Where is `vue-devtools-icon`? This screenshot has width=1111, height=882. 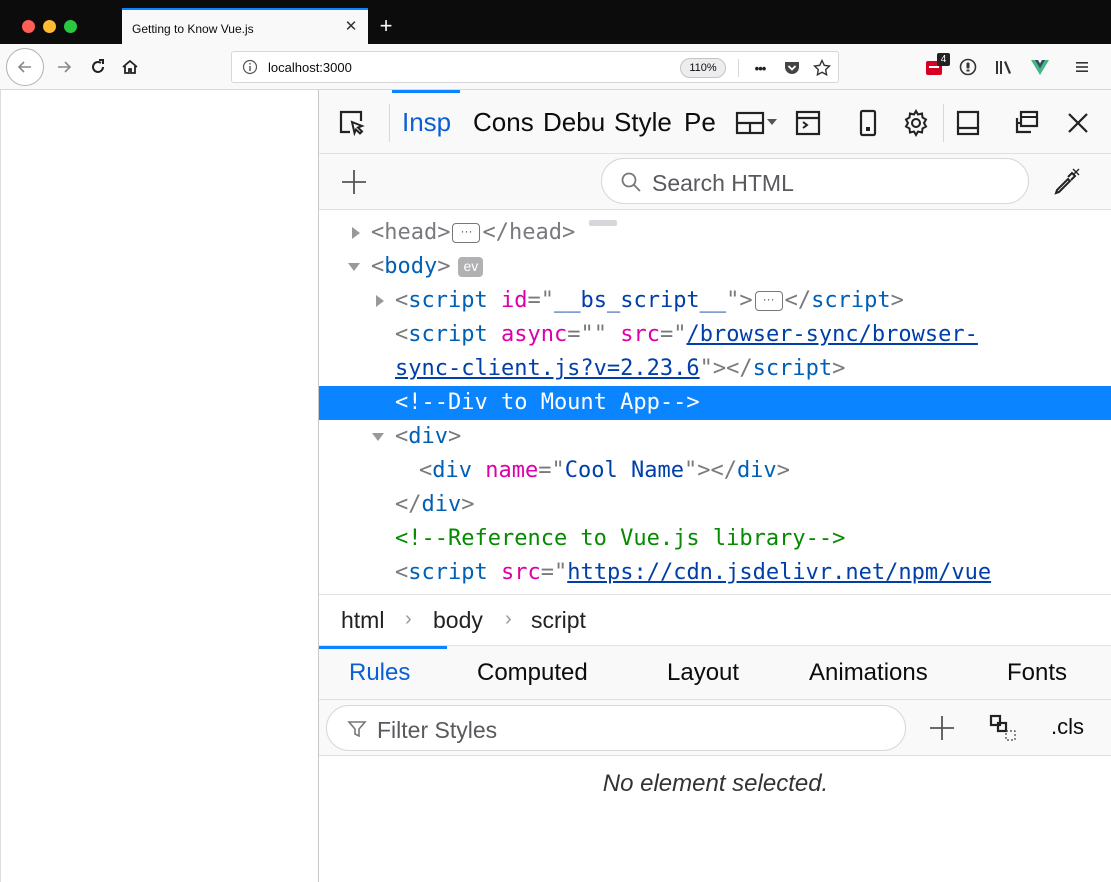
vue-devtools-icon is located at coordinates (1040, 67).